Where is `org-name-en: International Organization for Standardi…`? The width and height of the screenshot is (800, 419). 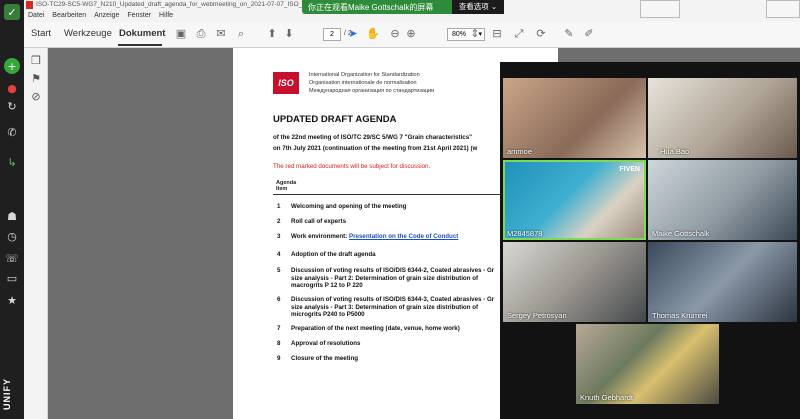
org-name-en: International Organization for Standardi… is located at coordinates (364, 75).